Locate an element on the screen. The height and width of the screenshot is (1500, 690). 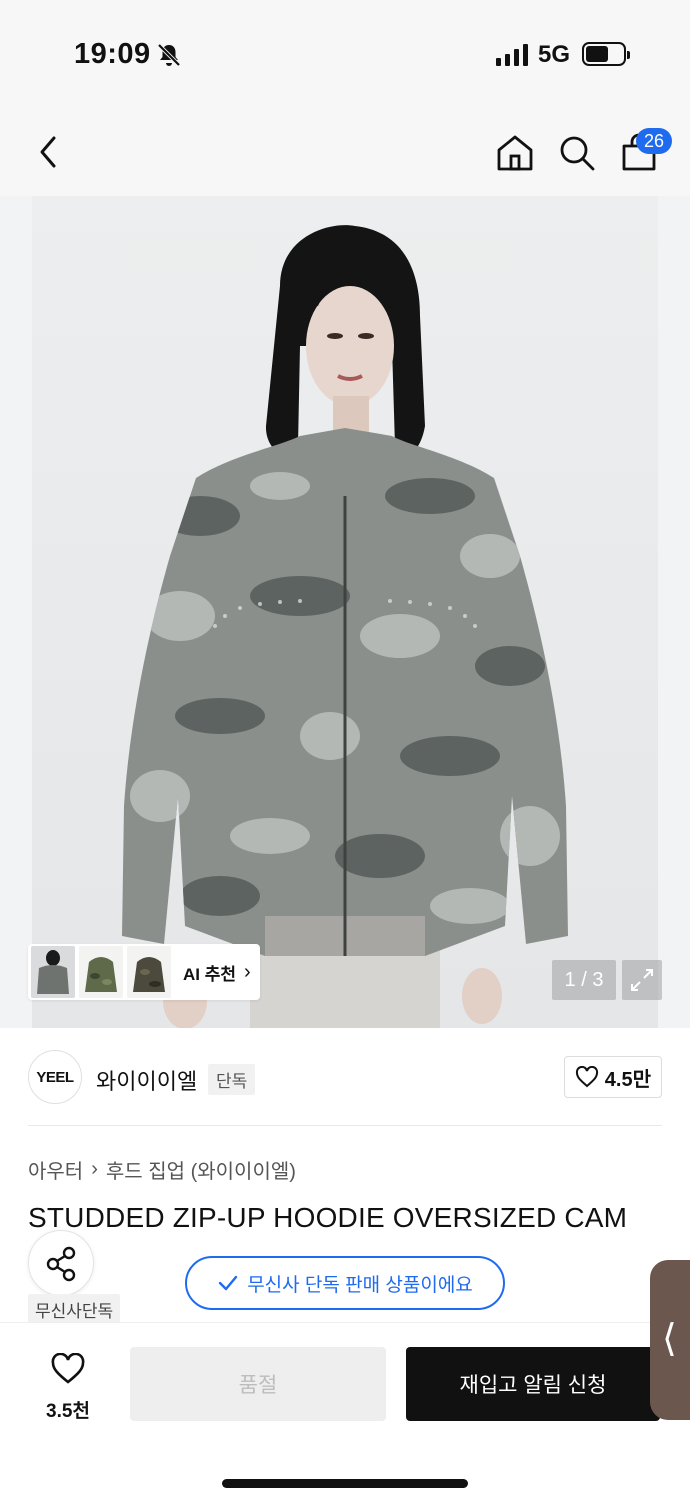
back-arrow-icon is located at coordinates (49, 152).